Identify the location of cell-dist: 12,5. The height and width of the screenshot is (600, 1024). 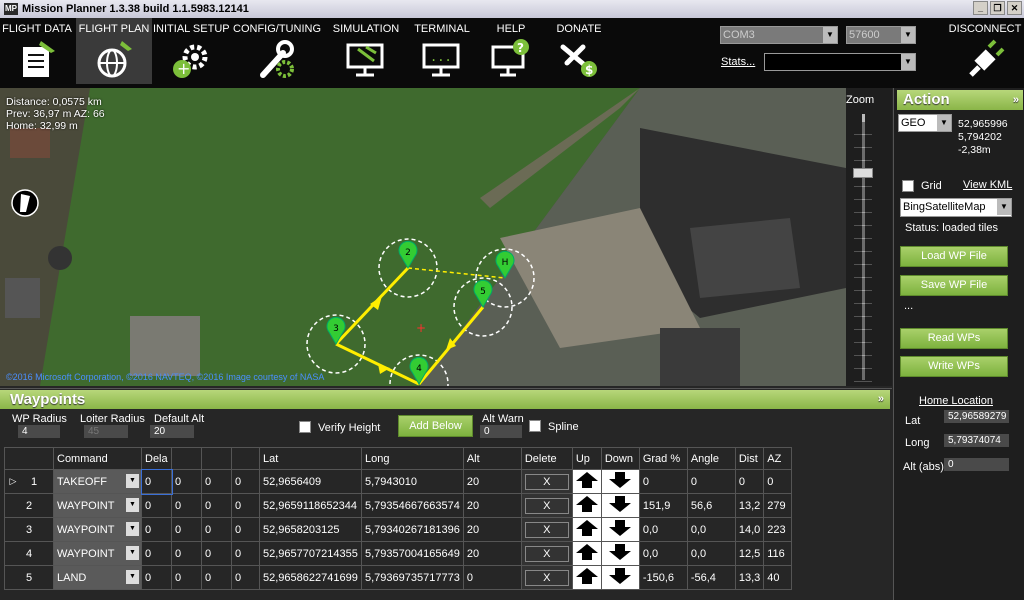
(749, 553).